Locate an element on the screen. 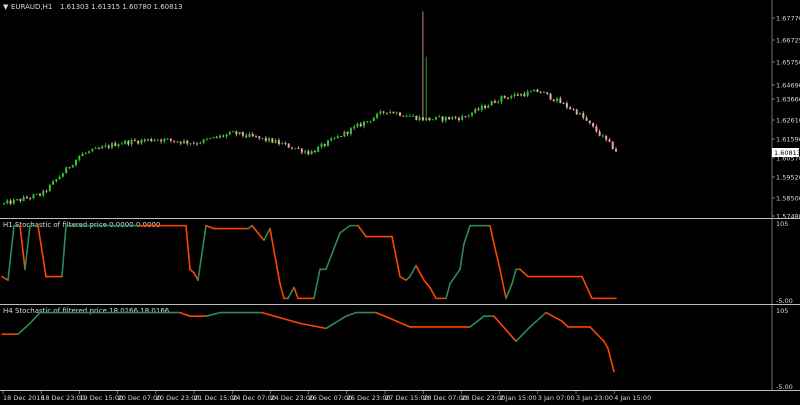  price-tick-label: 1.62610 is located at coordinates (788, 121).